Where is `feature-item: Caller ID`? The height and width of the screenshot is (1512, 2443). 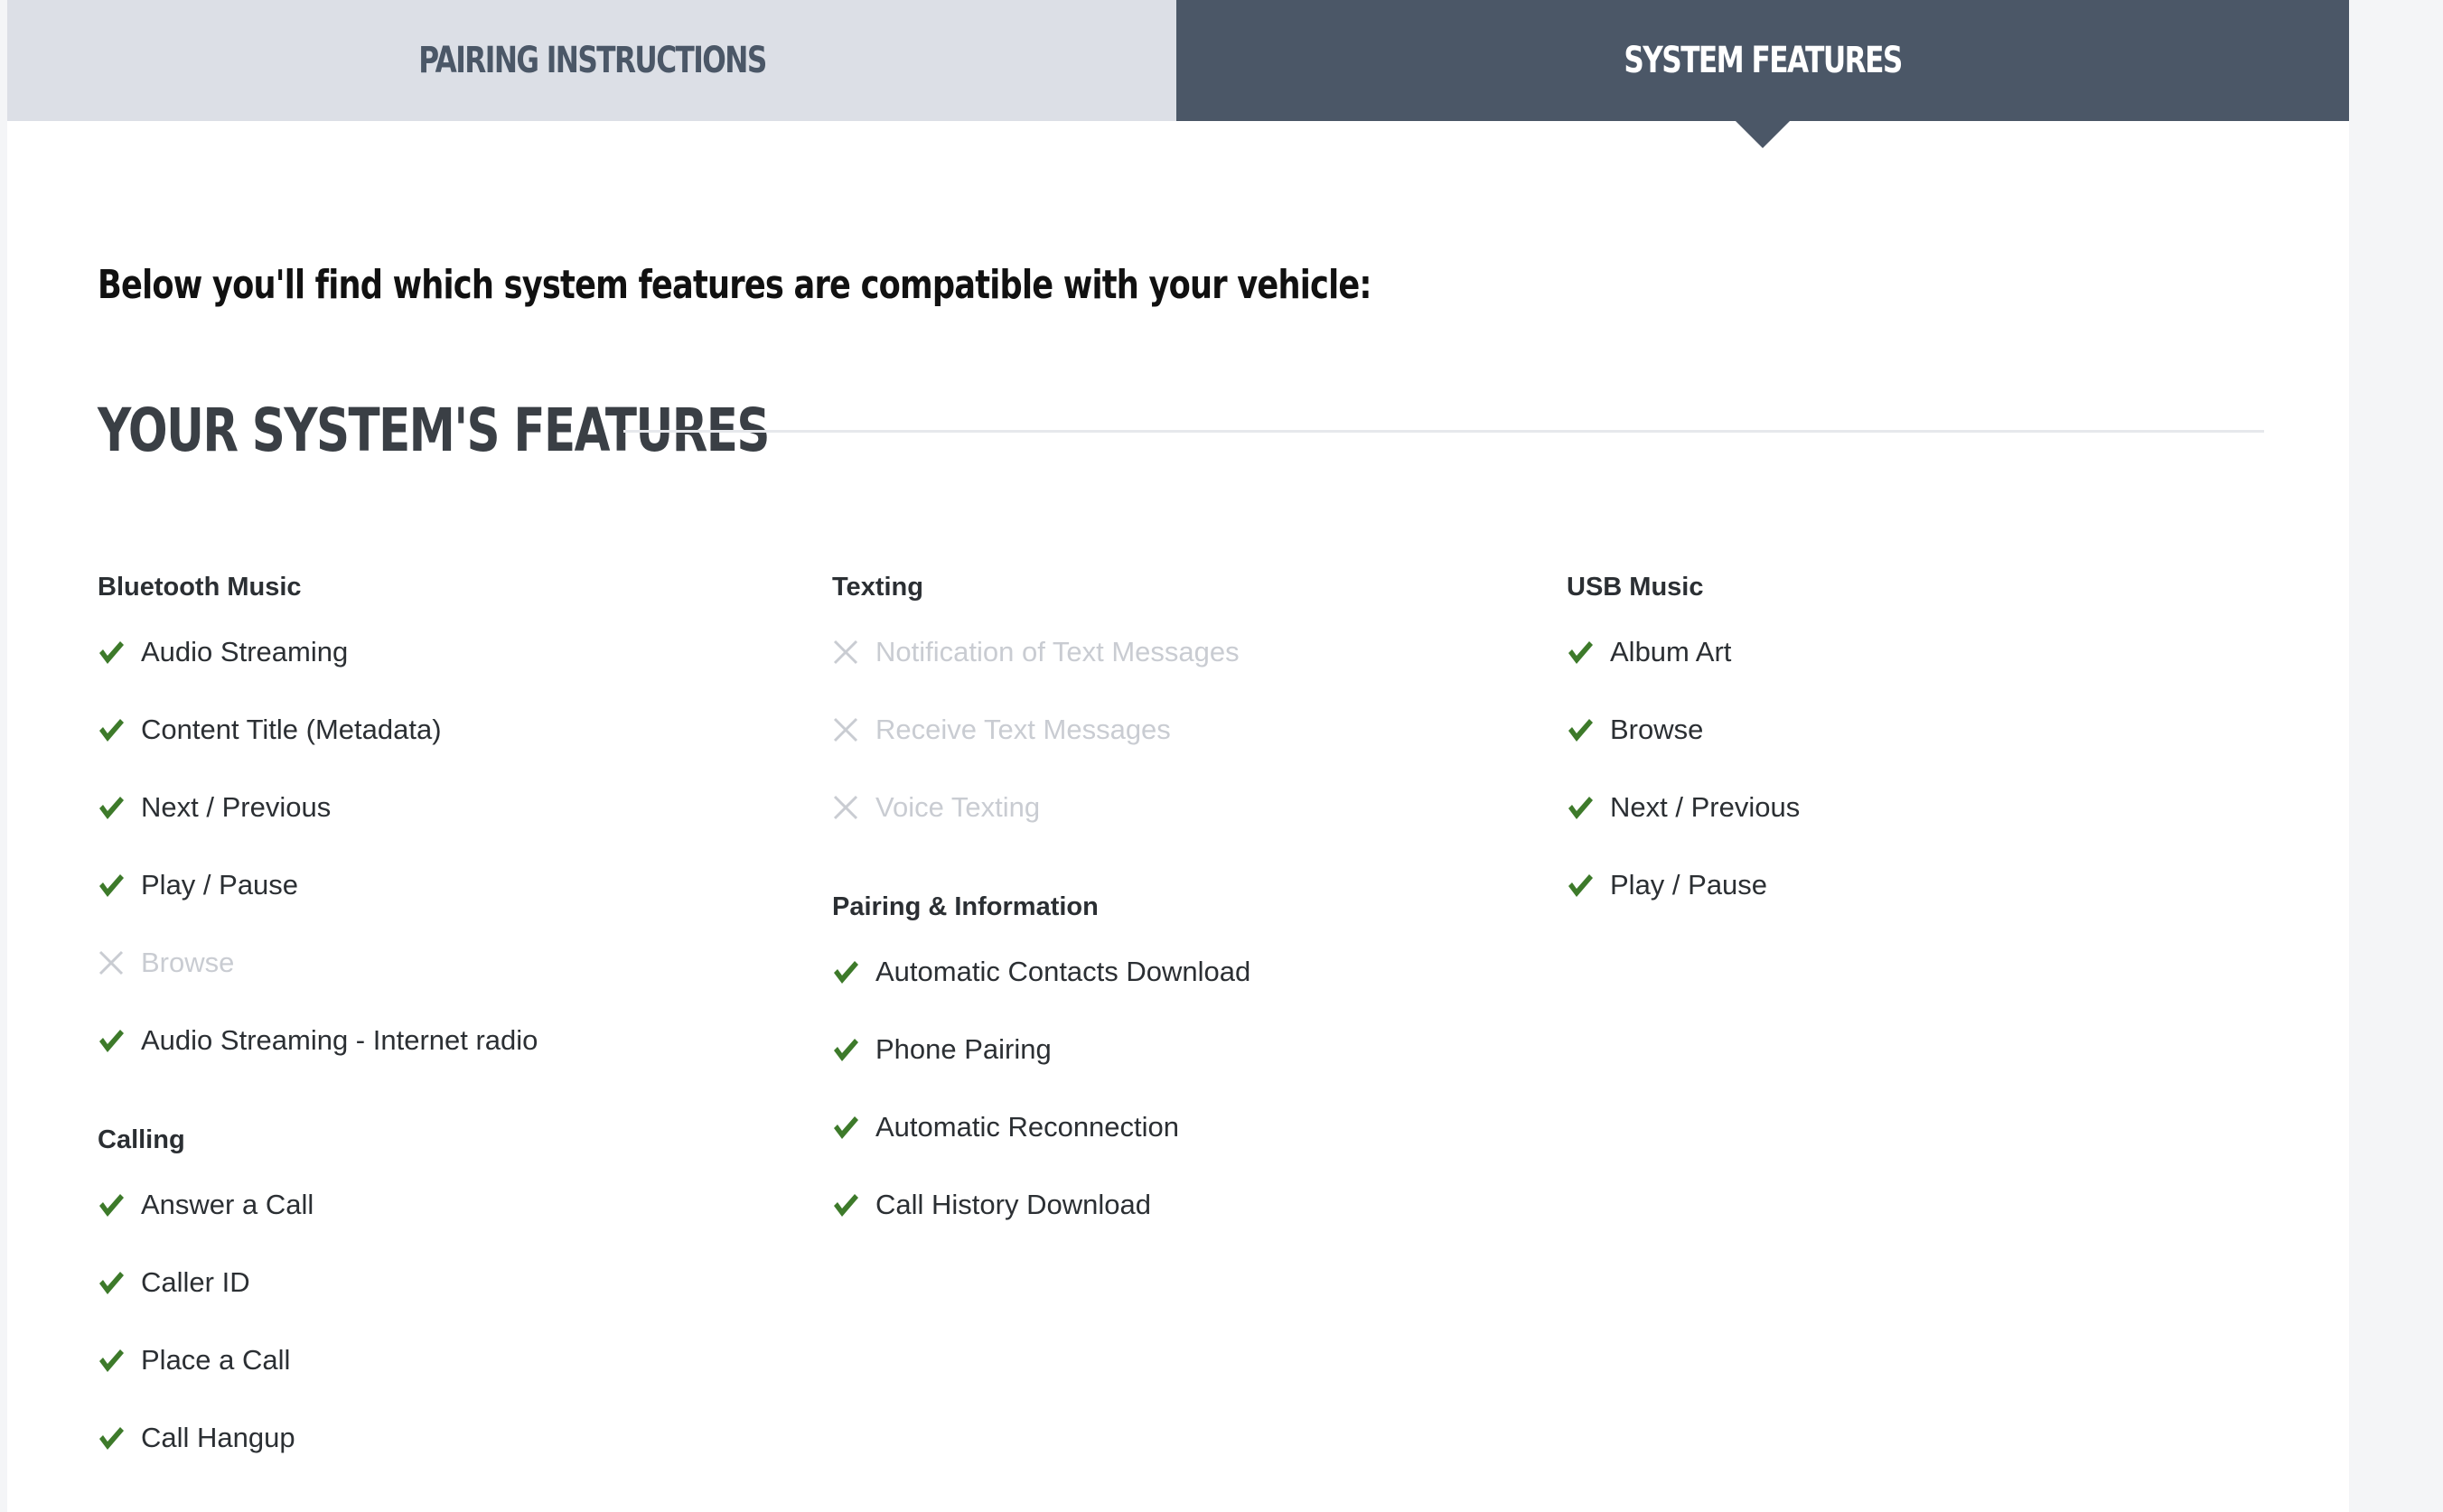 feature-item: Caller ID is located at coordinates (450, 1301).